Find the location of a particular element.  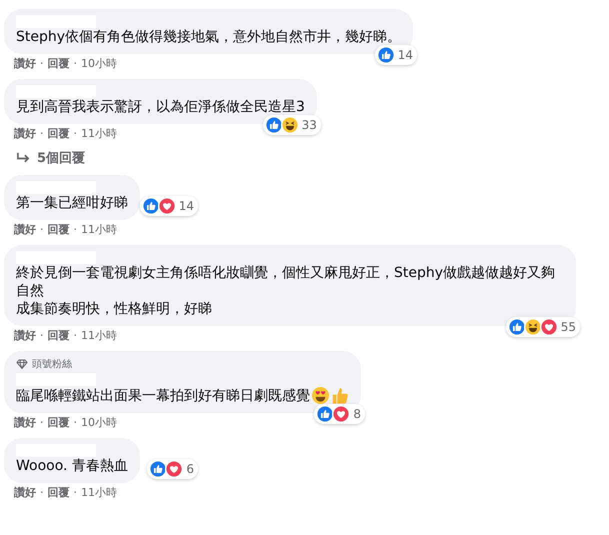

thumbs-up-emoji-icon is located at coordinates (340, 395).